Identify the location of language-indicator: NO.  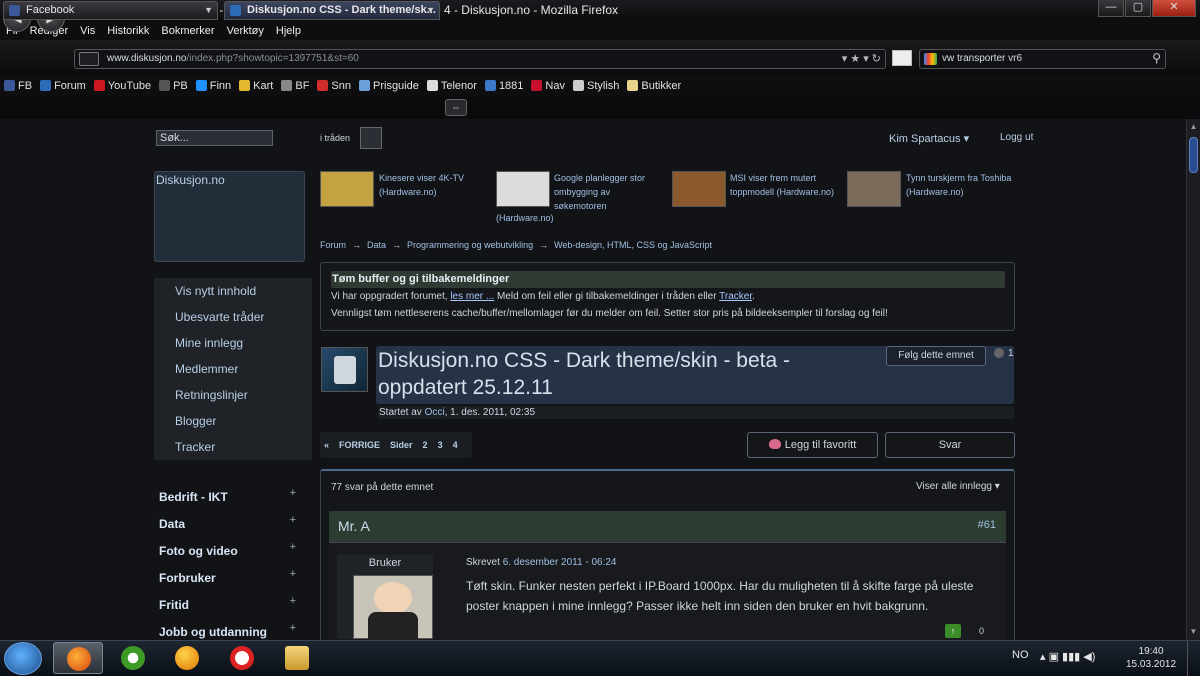
(1020, 655).